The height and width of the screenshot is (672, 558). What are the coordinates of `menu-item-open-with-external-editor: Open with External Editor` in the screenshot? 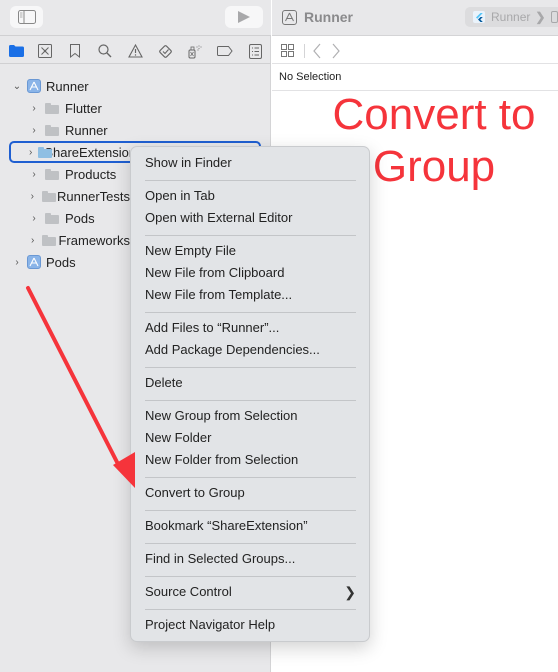 It's located at (218, 218).